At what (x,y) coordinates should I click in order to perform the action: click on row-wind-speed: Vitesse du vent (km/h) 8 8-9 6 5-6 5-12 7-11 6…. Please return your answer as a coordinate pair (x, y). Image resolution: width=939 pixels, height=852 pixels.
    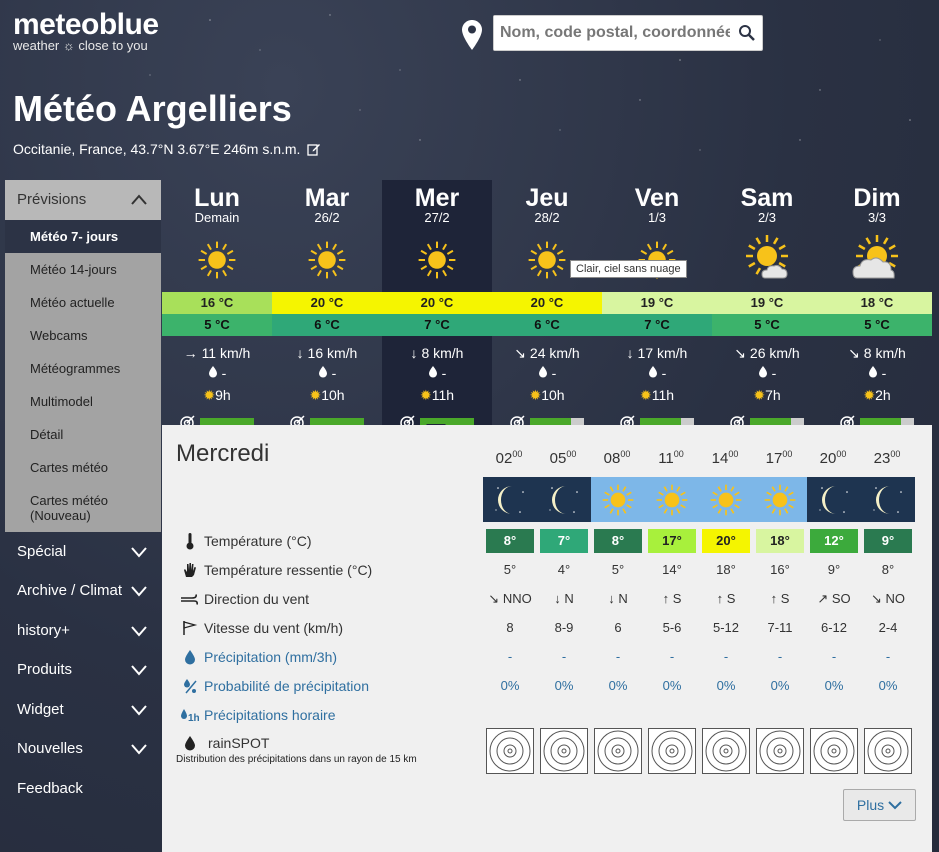
    Looking at the image, I should click on (554, 627).